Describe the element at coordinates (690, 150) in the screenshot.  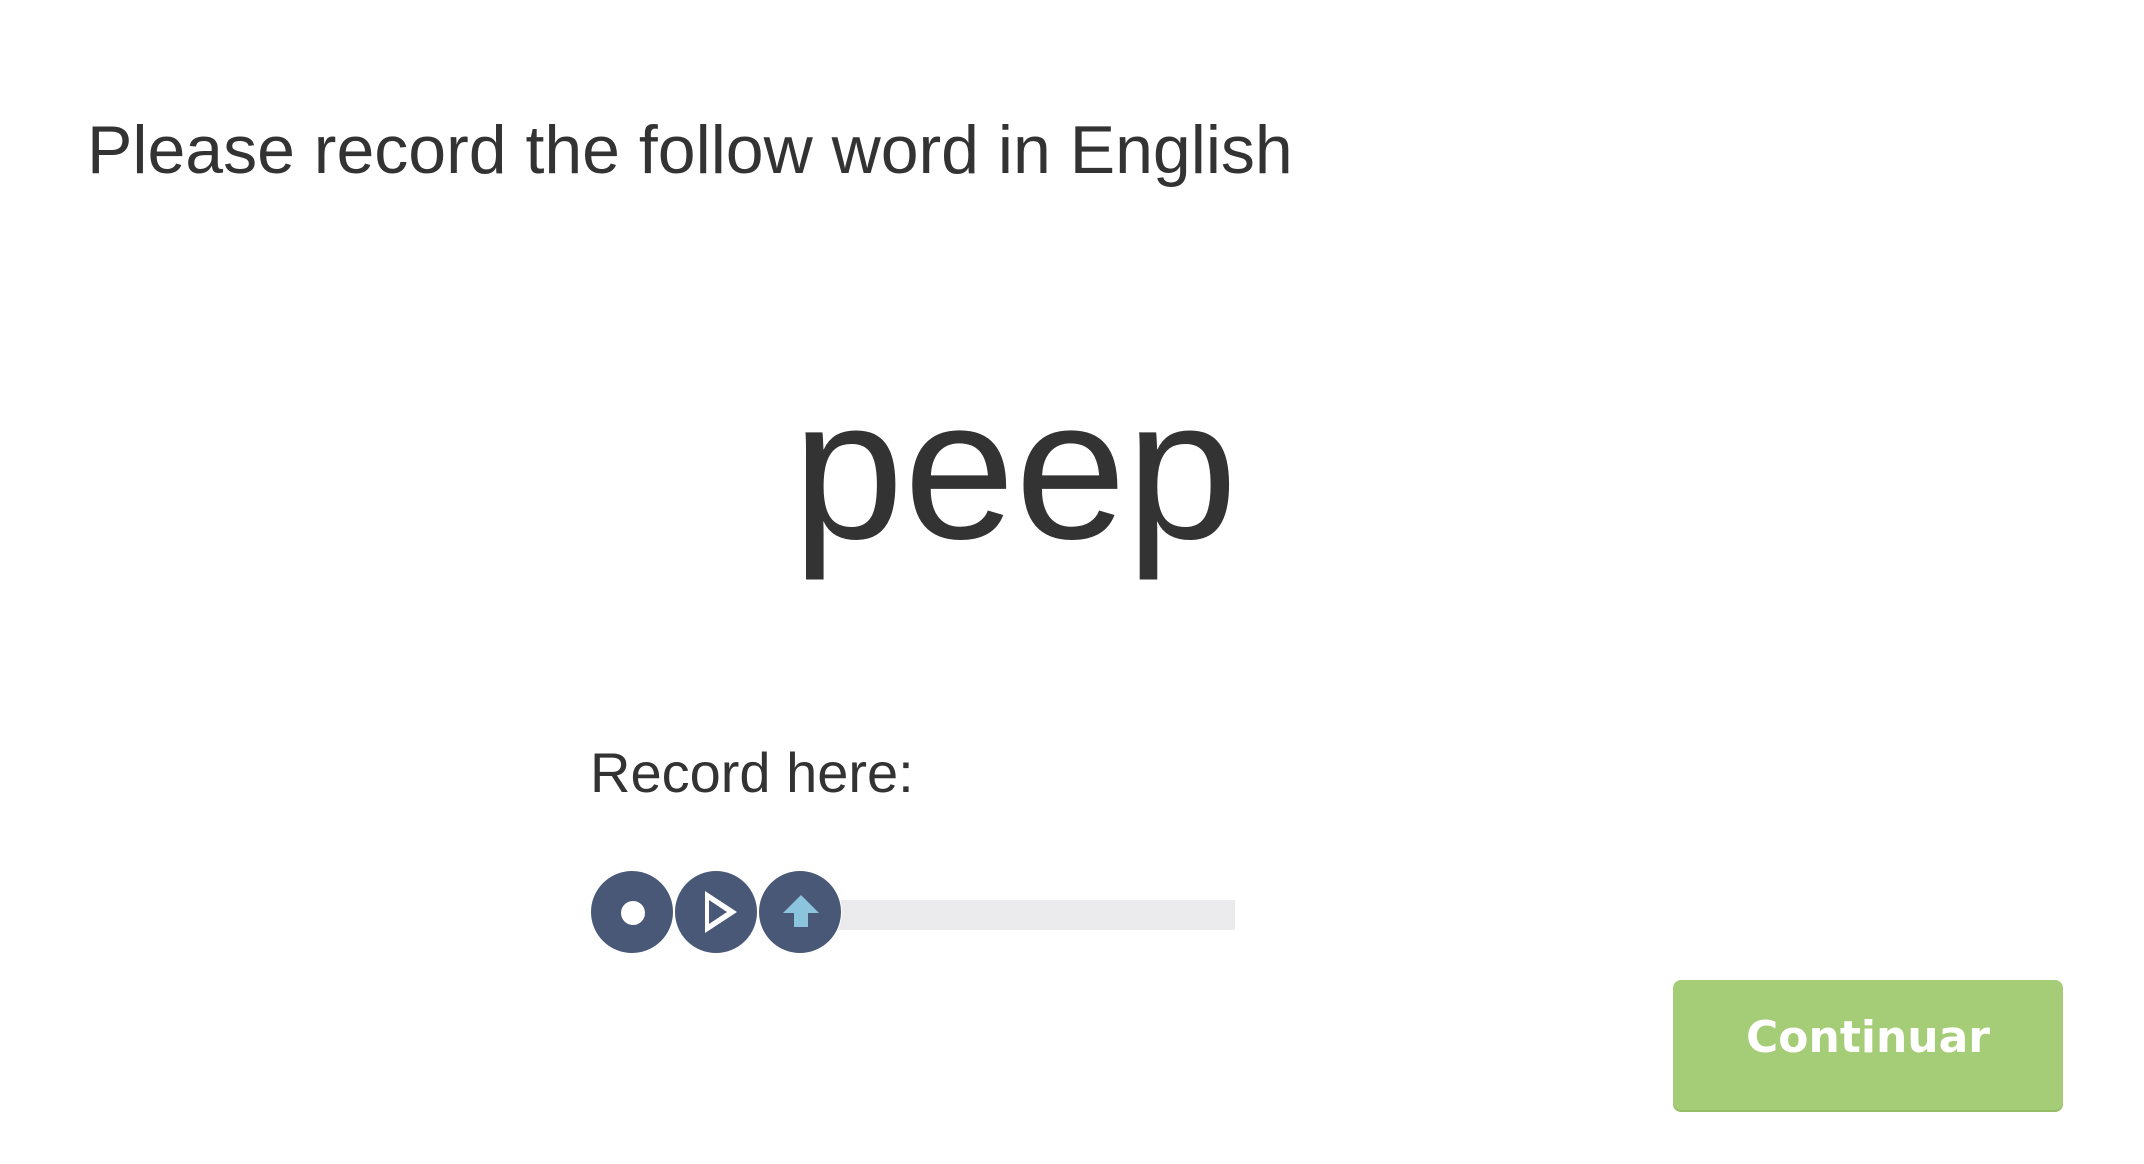
I see `instruction-text: Please record the follow word in English` at that location.